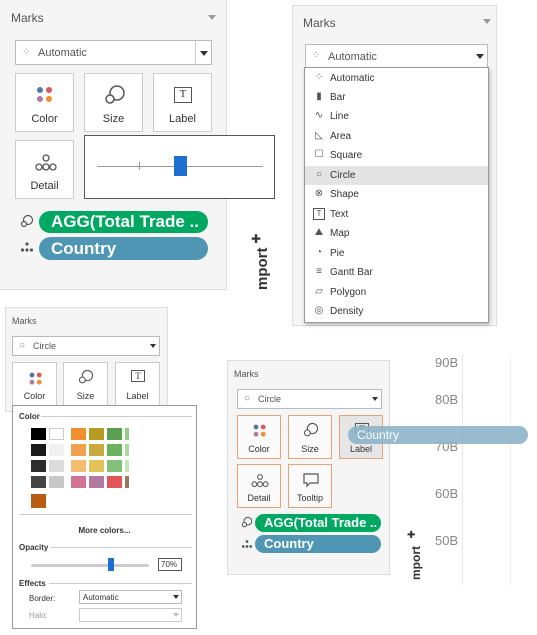  Describe the element at coordinates (38, 615) in the screenshot. I see `halo-label: Halo:` at that location.